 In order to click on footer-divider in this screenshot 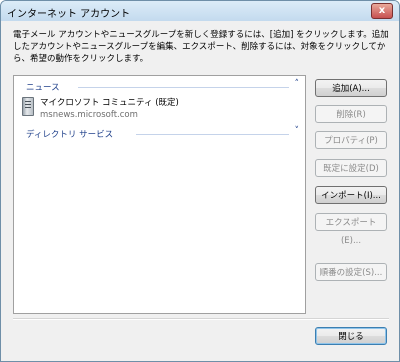, I will do `click(201, 319)`.